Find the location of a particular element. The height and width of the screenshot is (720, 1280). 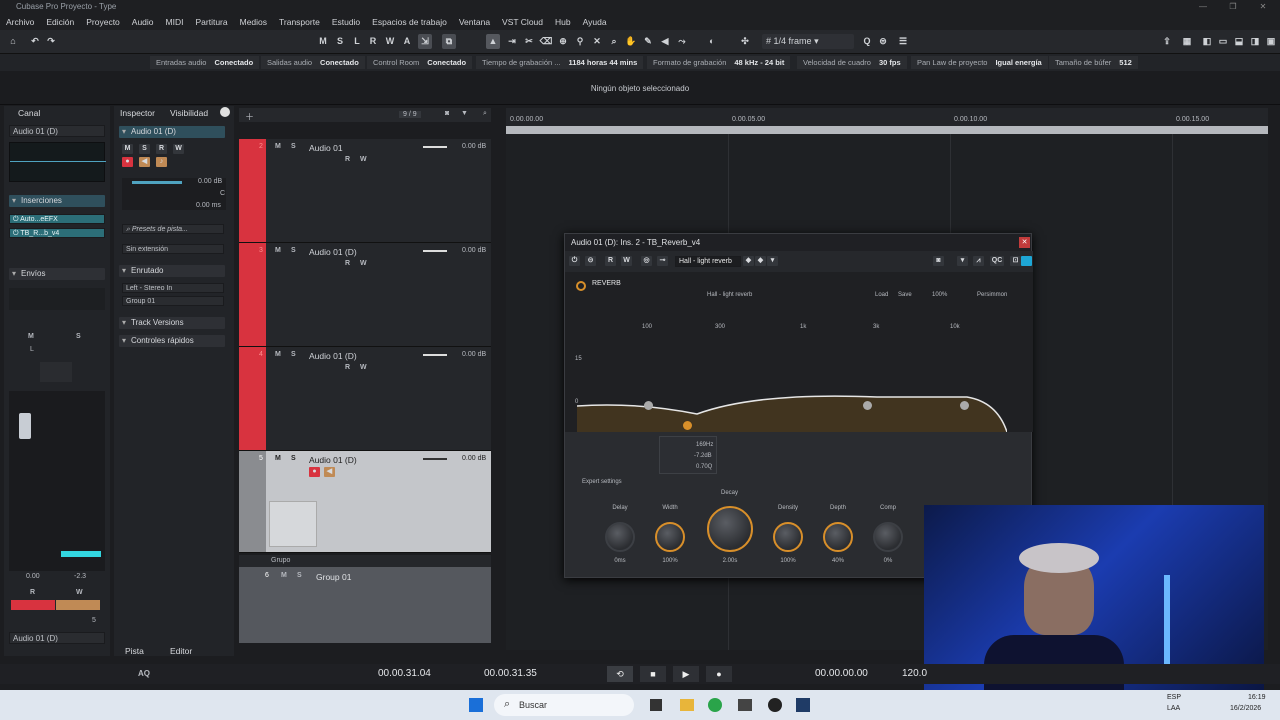

decay-knob is located at coordinates (730, 529).